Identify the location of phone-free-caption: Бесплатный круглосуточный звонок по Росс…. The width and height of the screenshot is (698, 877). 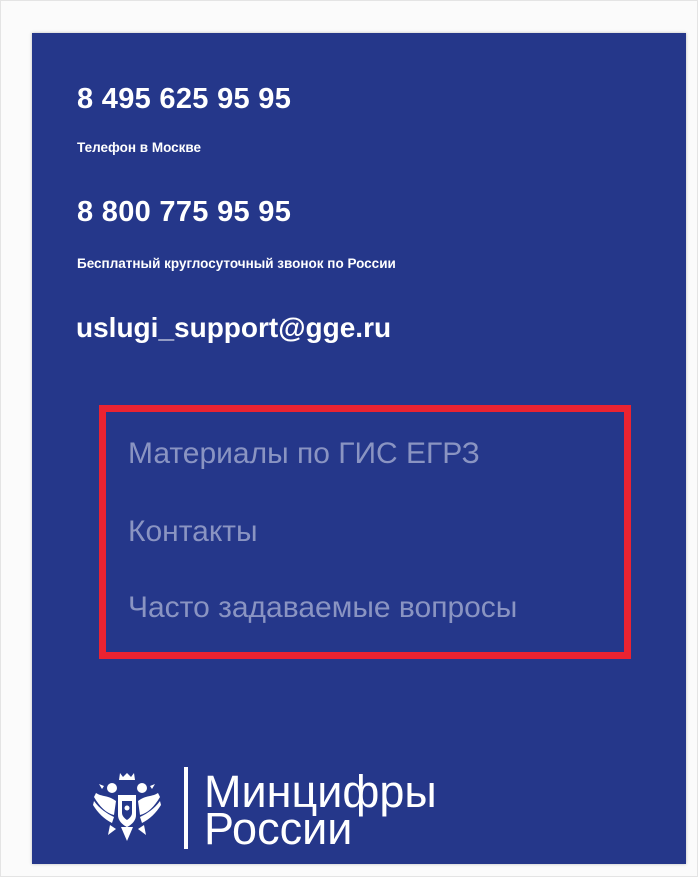
(236, 263).